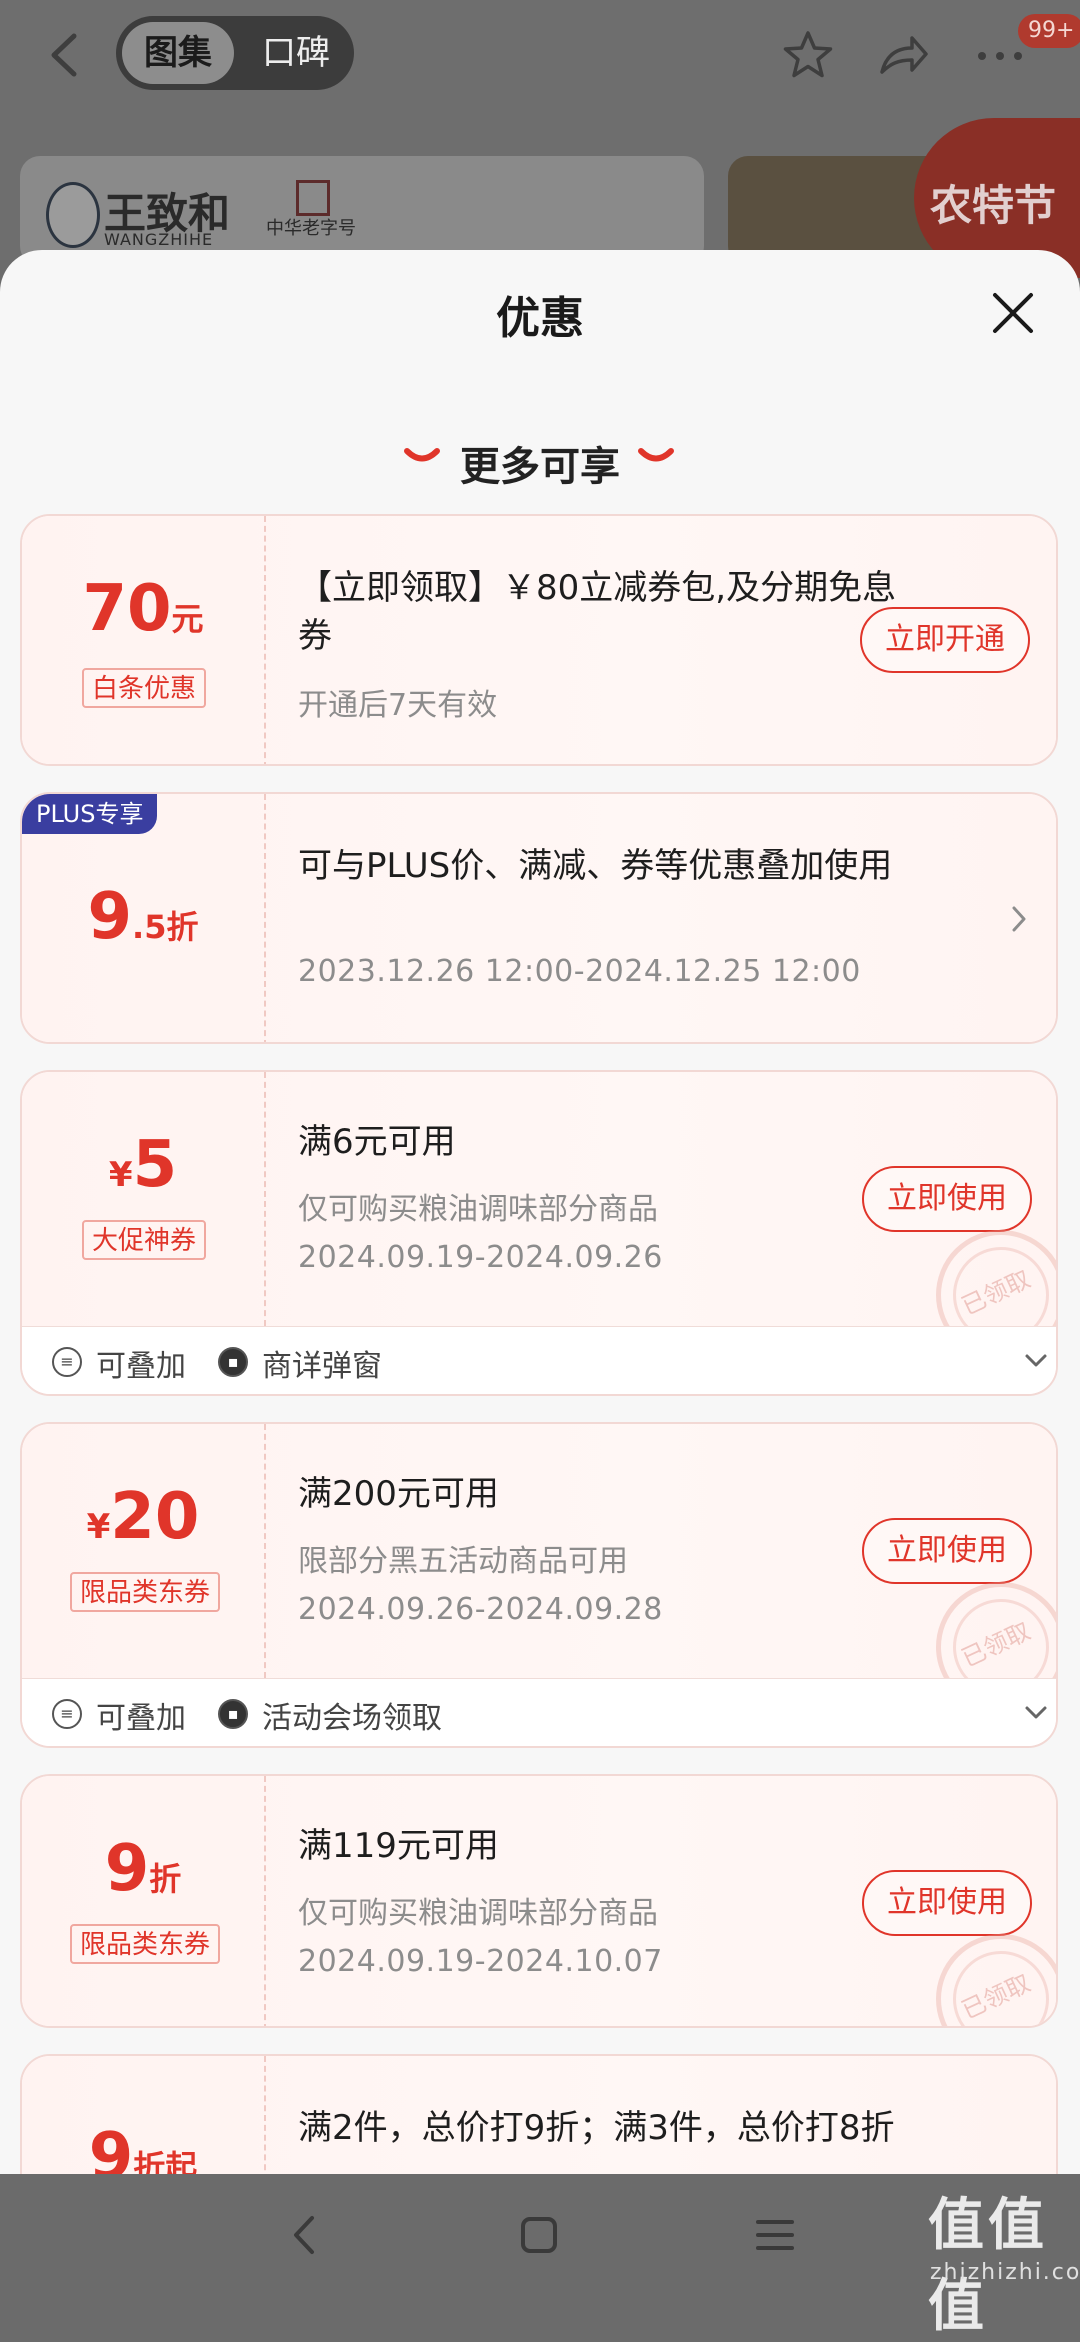 The height and width of the screenshot is (2342, 1080). What do you see at coordinates (480, 1257) in the screenshot?
I see `coupon-date: 2024.09.19-2024.09.26` at bounding box center [480, 1257].